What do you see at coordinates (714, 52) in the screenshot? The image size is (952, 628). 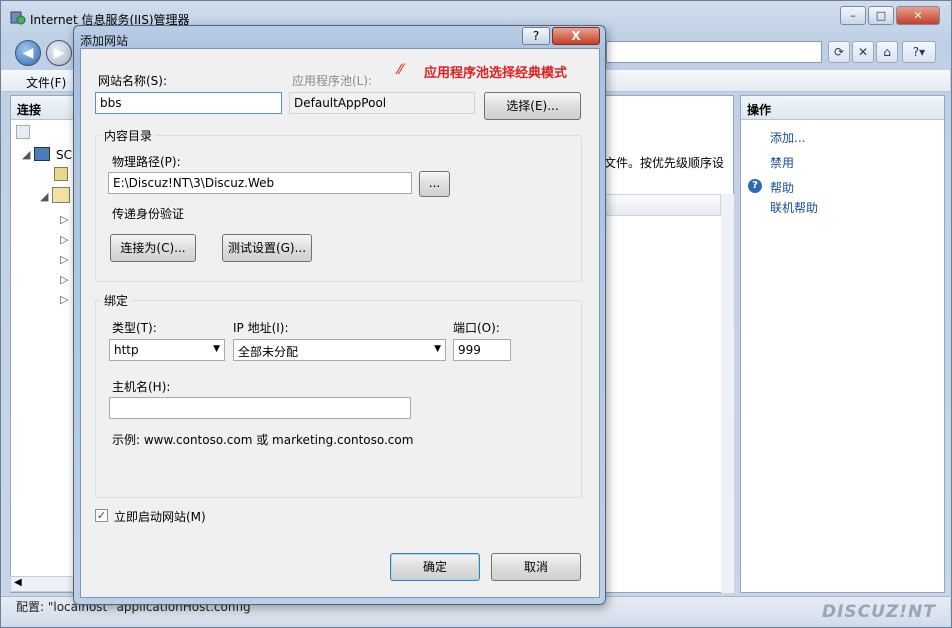 I see `address-bar` at bounding box center [714, 52].